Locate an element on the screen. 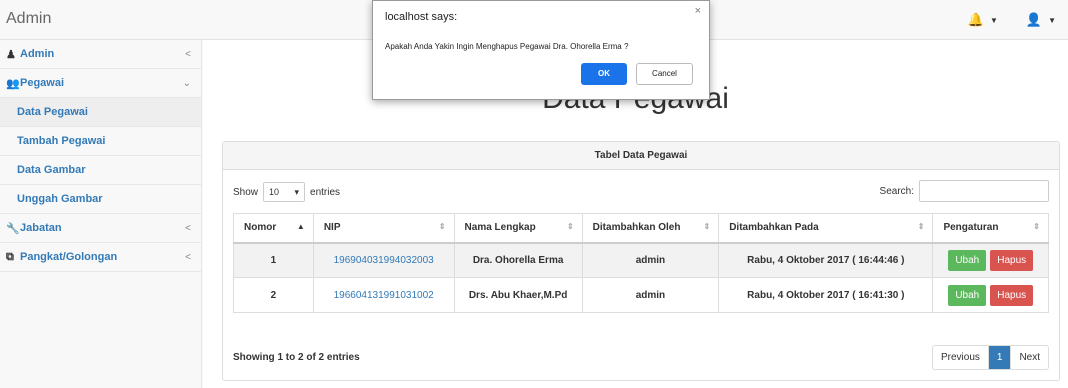  table-info: Showing 1 to 2 of 2 entries is located at coordinates (296, 357).